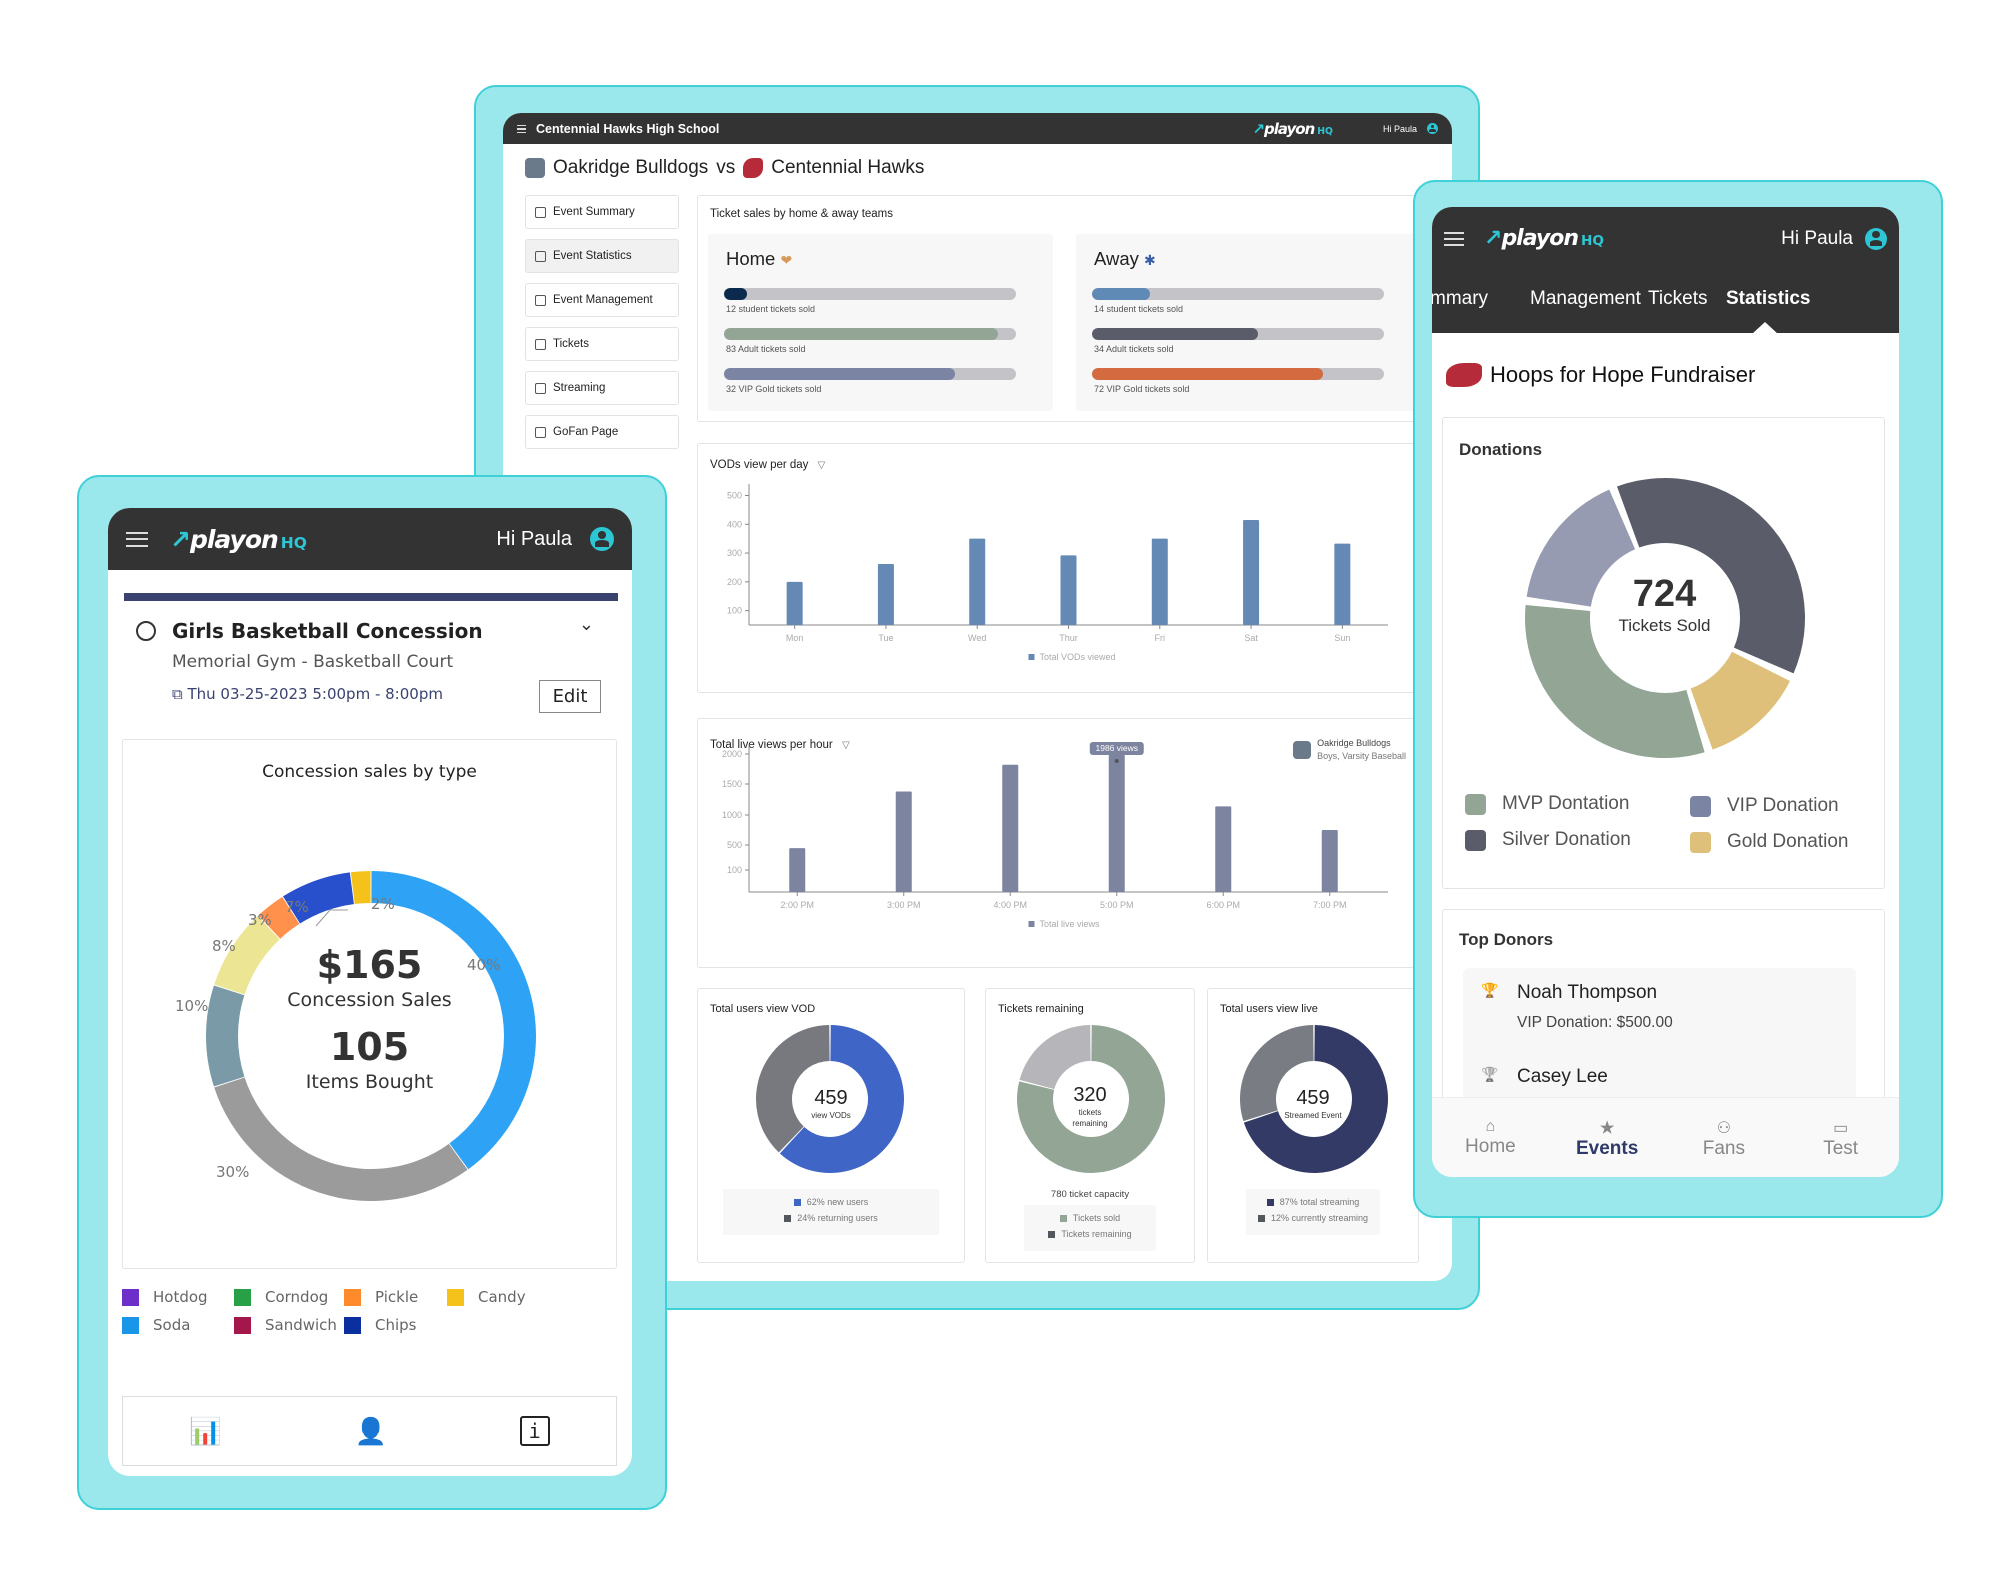 This screenshot has height=1585, width=2000. What do you see at coordinates (205, 1431) in the screenshot?
I see `bar-chart-icon: 📊` at bounding box center [205, 1431].